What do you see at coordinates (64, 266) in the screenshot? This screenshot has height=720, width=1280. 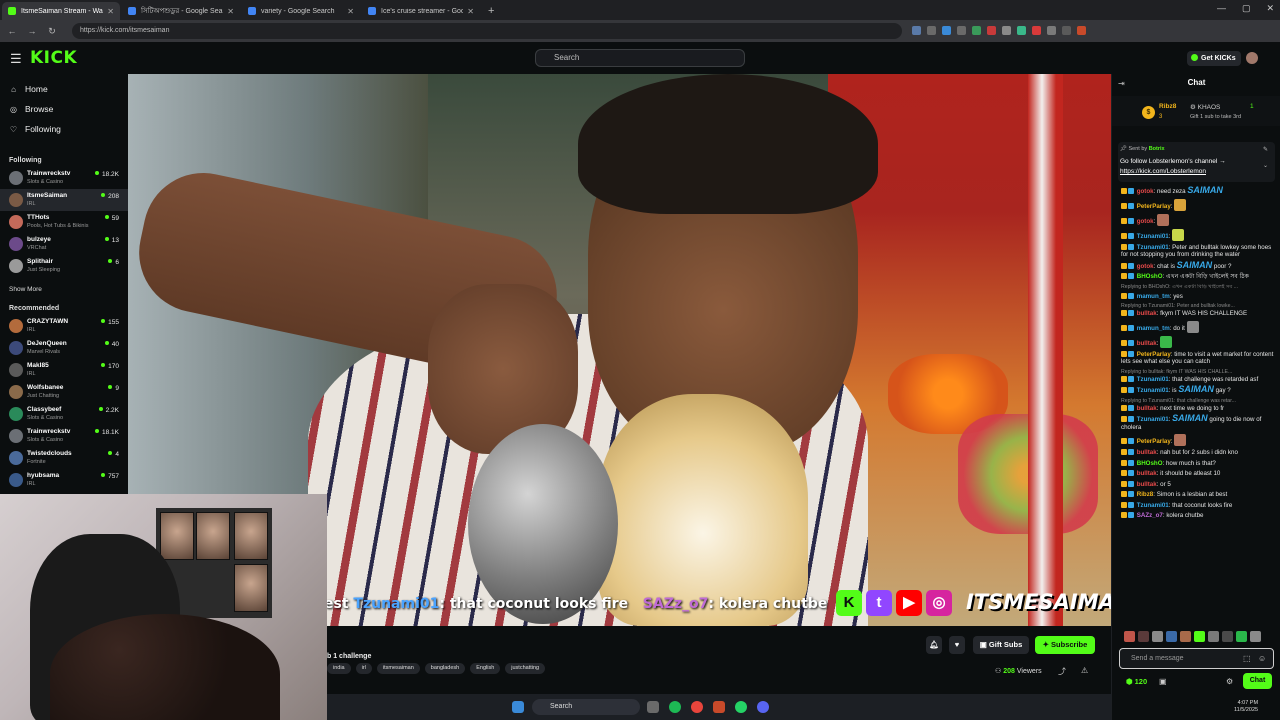 I see `channel-item: Splithair Just Sleeping 6` at bounding box center [64, 266].